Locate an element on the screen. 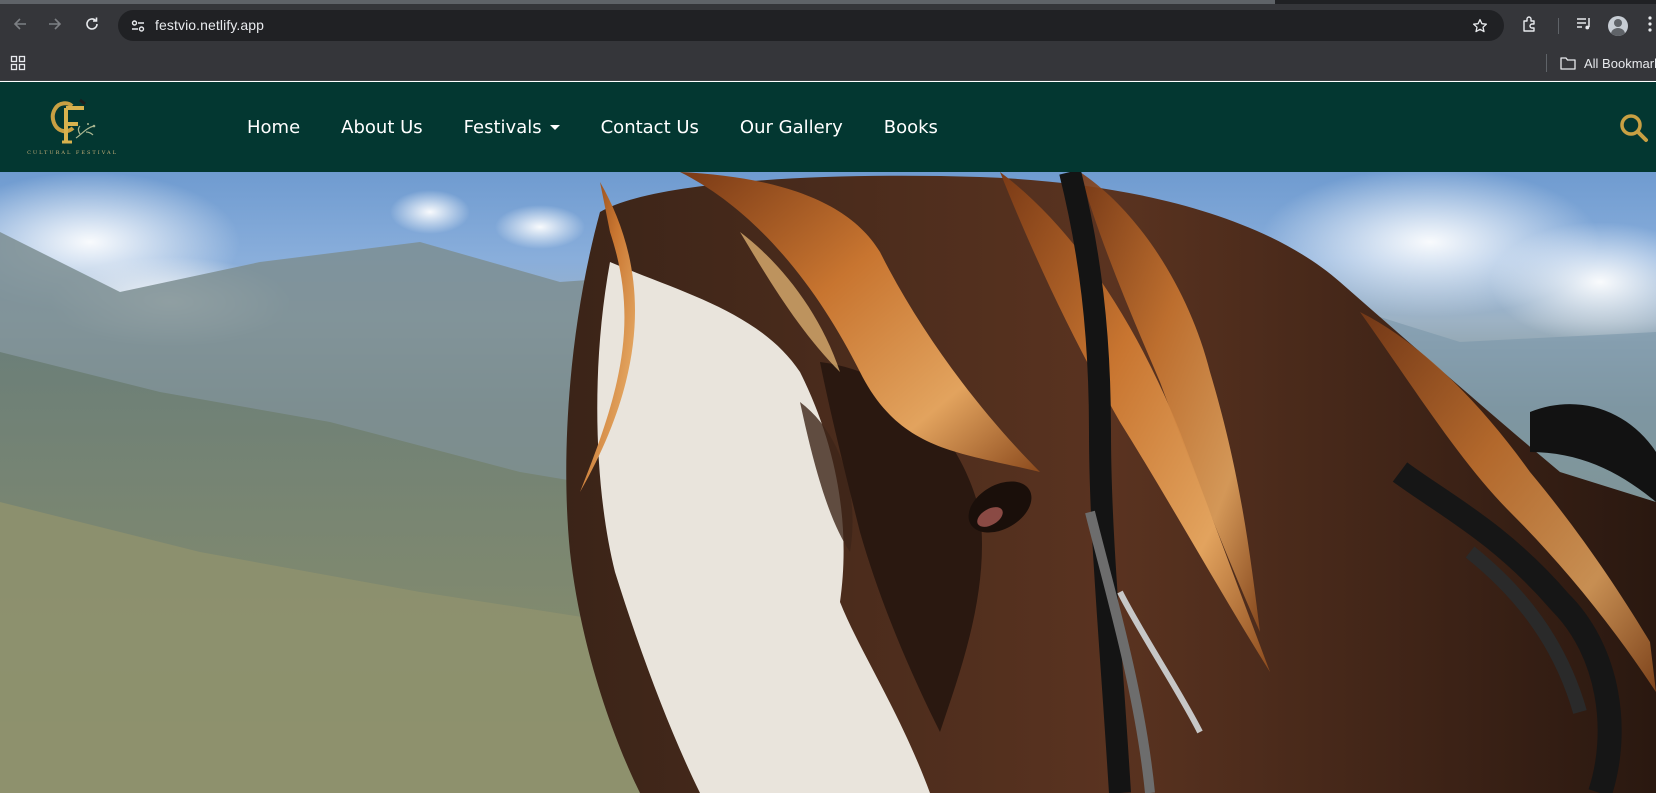 This screenshot has width=1656, height=793. media-icon is located at coordinates (1584, 24).